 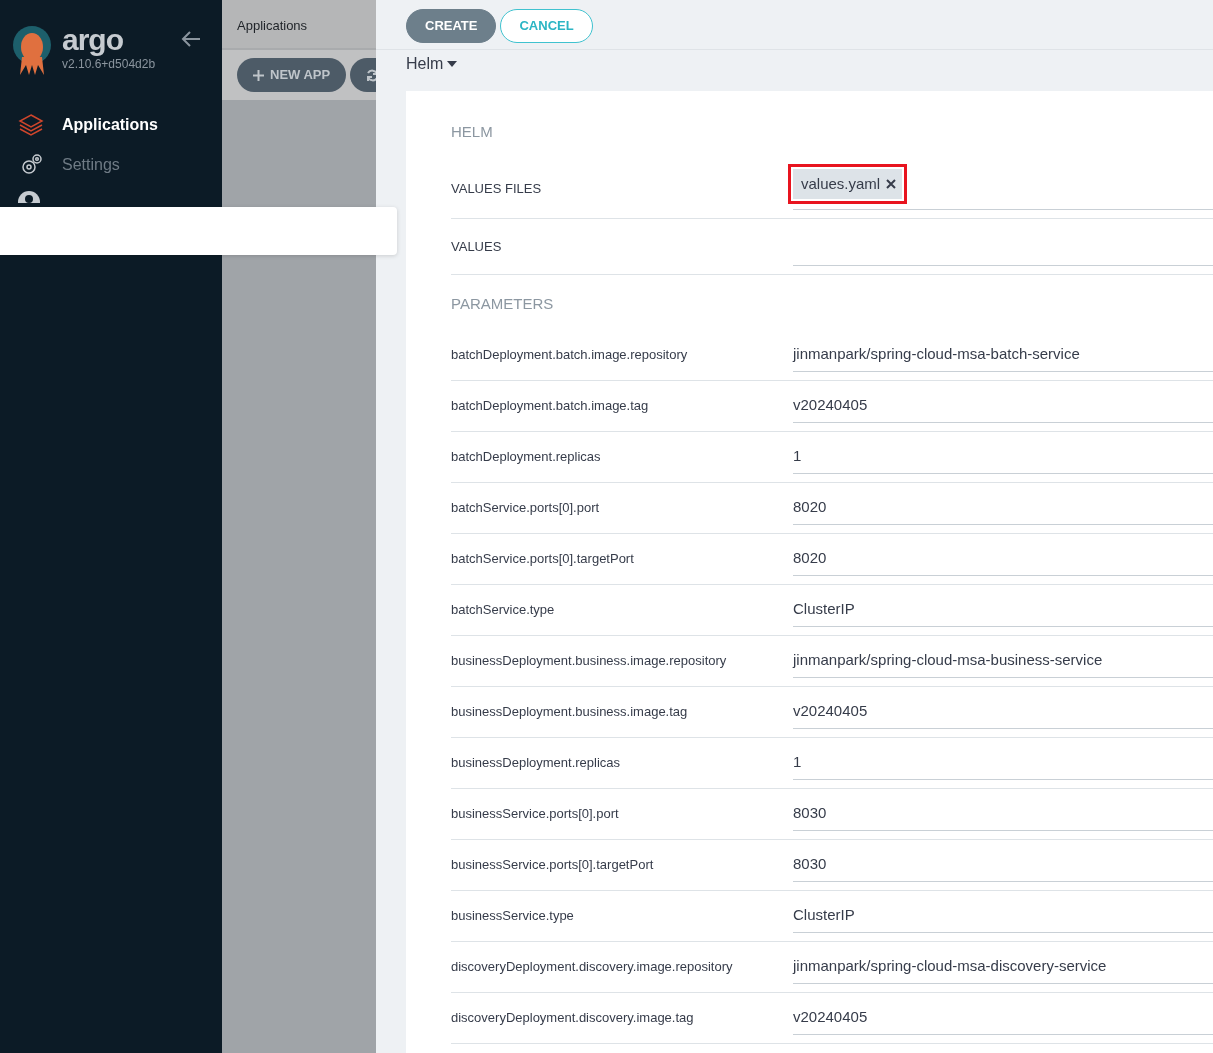 I want to click on field-label: businessService.ports[0].targetPort, so click(x=552, y=865).